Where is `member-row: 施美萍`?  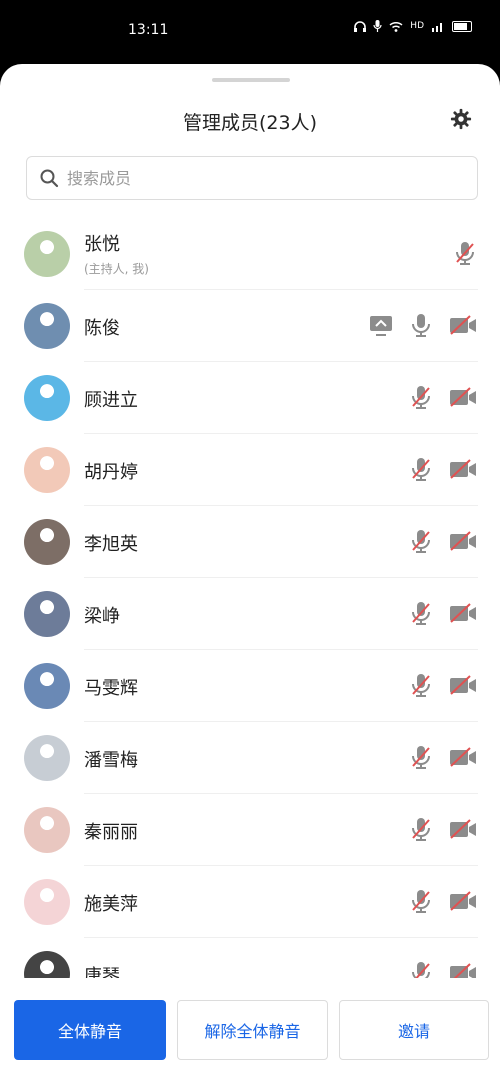 member-row: 施美萍 is located at coordinates (250, 902).